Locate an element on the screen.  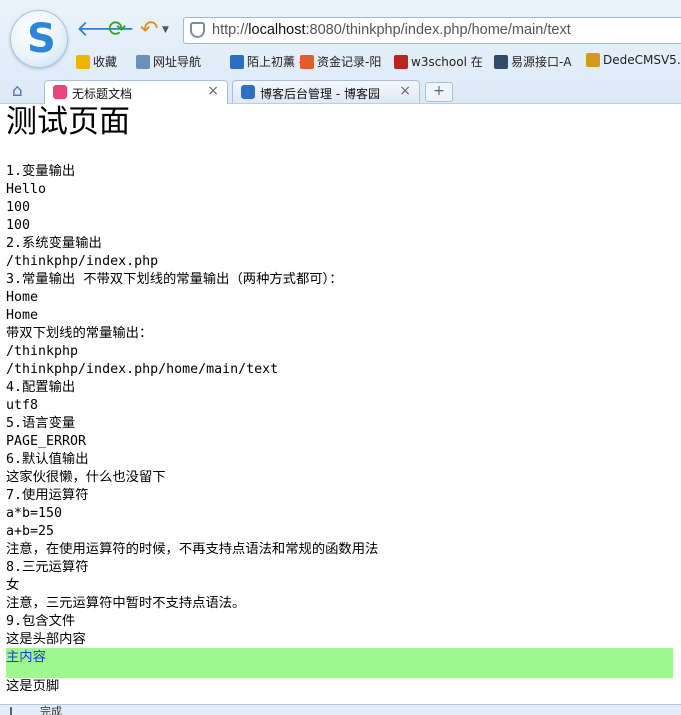
url-path: :8080/thinkphp/index.php/home/main/text is located at coordinates (438, 30).